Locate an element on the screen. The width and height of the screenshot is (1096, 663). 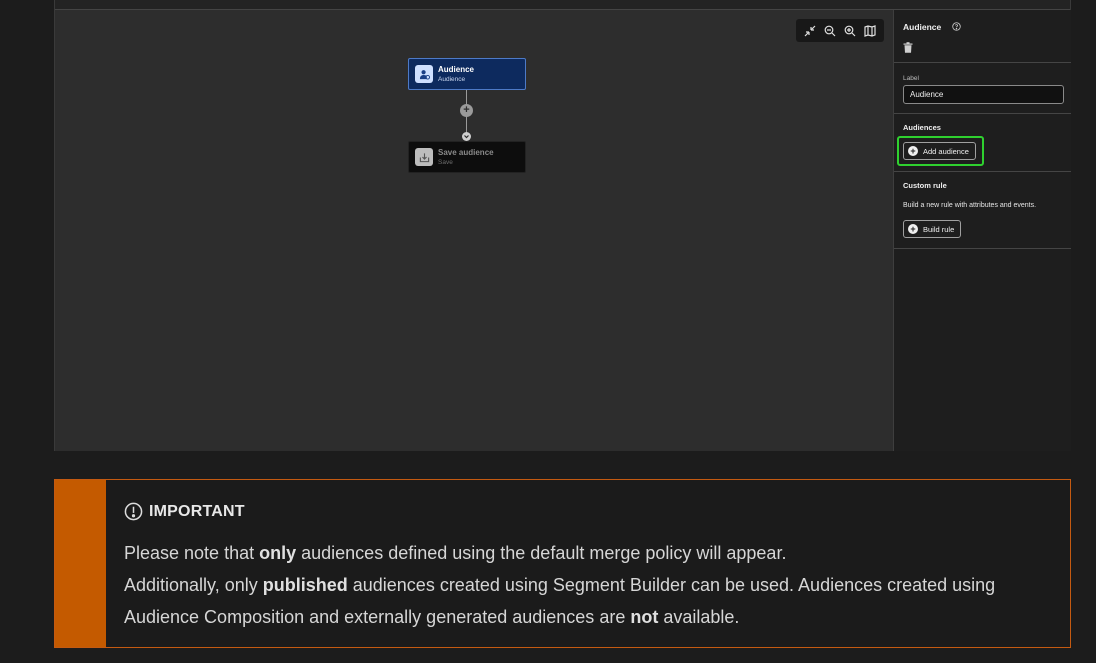
node-title: Save audience is located at coordinates (466, 152).